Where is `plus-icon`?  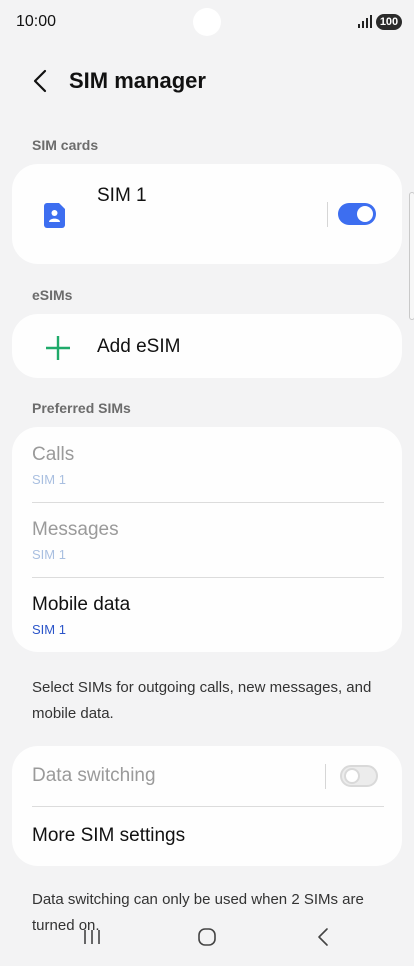 plus-icon is located at coordinates (58, 348).